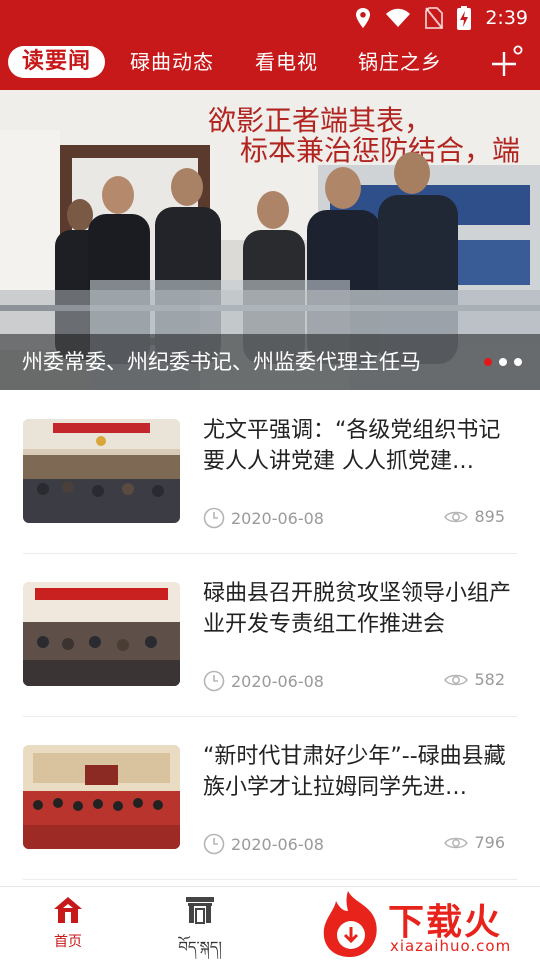 This screenshot has width=540, height=973. I want to click on nav-home-label: 首页, so click(68, 942).